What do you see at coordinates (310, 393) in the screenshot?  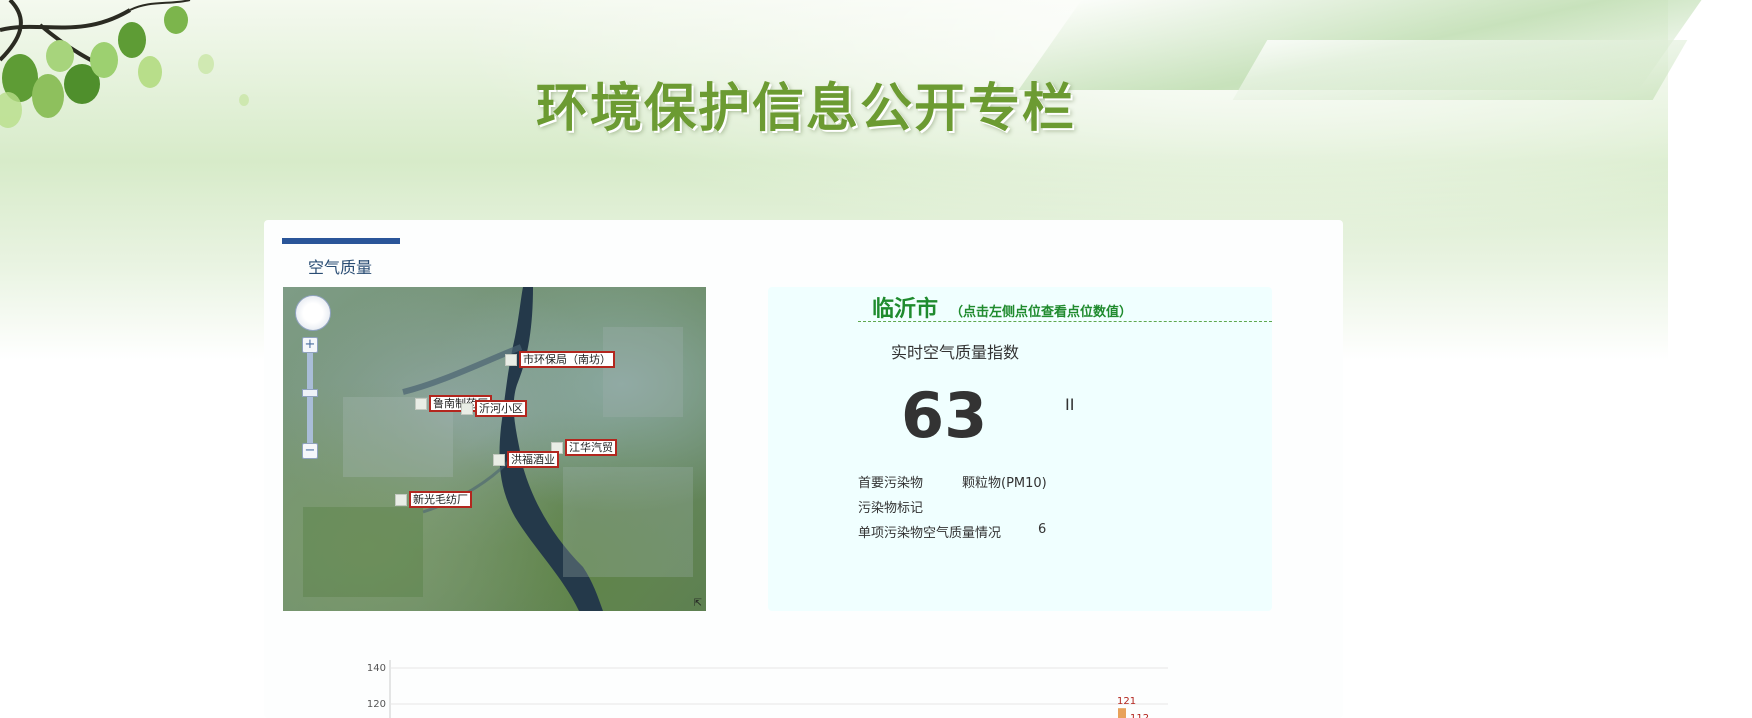 I see `zoom-slider-knob` at bounding box center [310, 393].